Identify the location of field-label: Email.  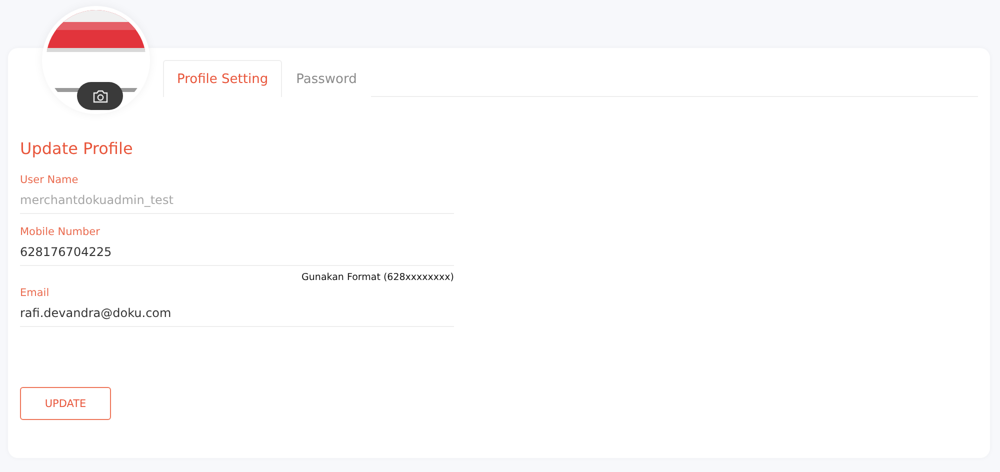
(35, 293).